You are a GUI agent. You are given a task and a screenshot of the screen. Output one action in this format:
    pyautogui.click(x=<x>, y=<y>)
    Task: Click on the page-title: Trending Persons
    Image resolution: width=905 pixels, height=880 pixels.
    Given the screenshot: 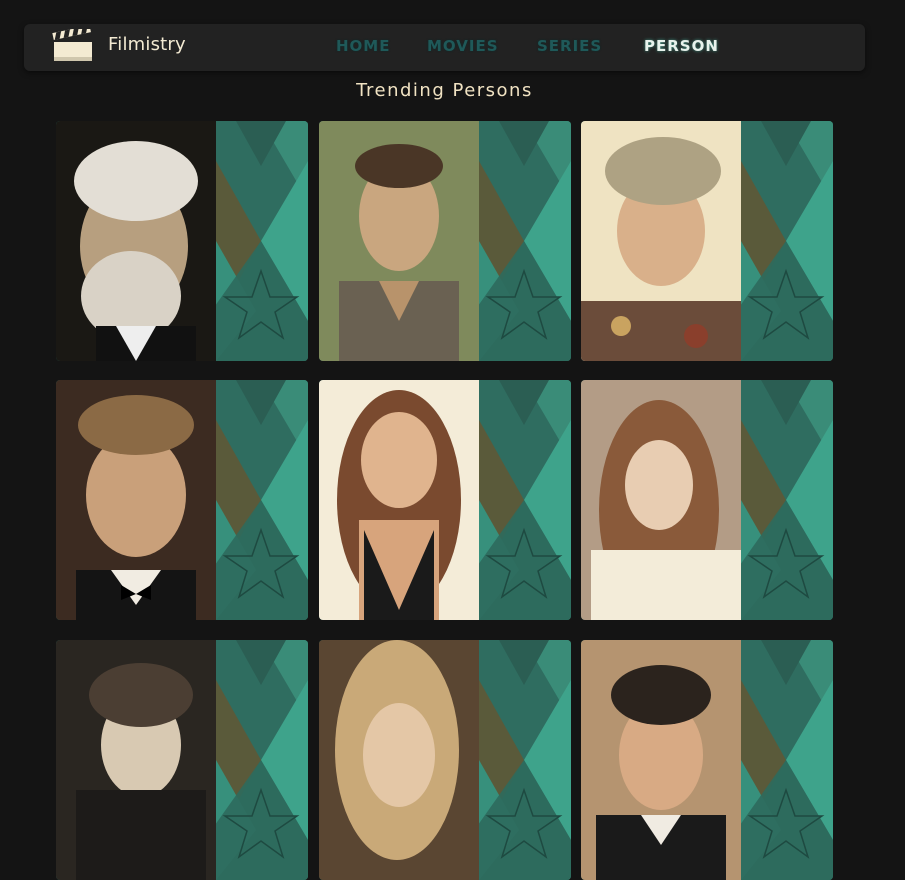 What is the action you would take?
    pyautogui.click(x=444, y=90)
    